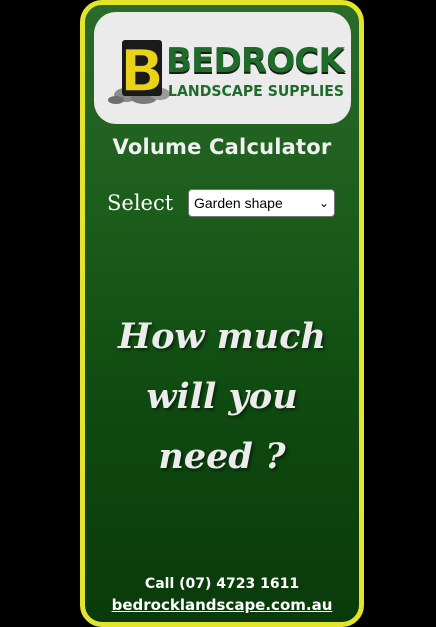 The width and height of the screenshot is (436, 627). What do you see at coordinates (222, 584) in the screenshot?
I see `phone-number: Call (07) 4723 1611` at bounding box center [222, 584].